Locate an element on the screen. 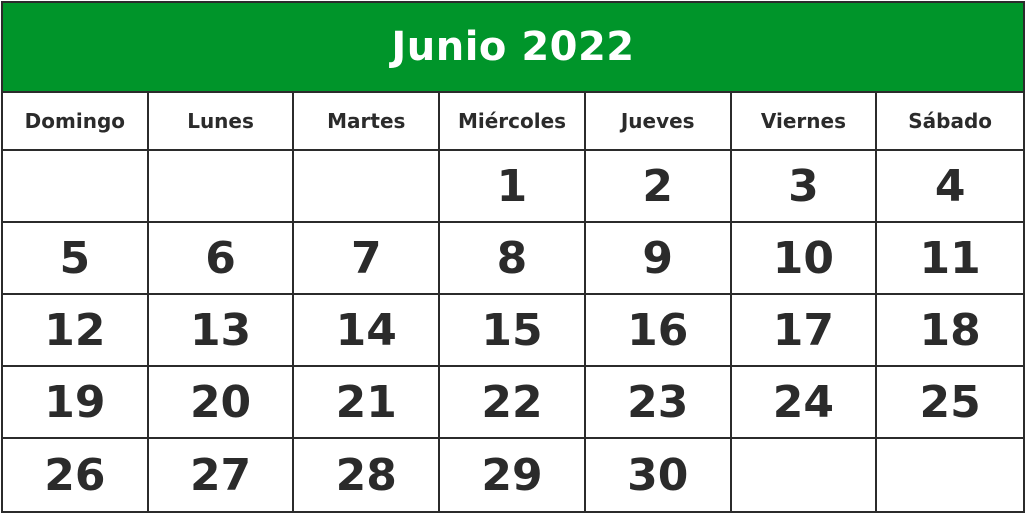 This screenshot has height=516, width=1028. day-cell: 8 is located at coordinates (513, 259).